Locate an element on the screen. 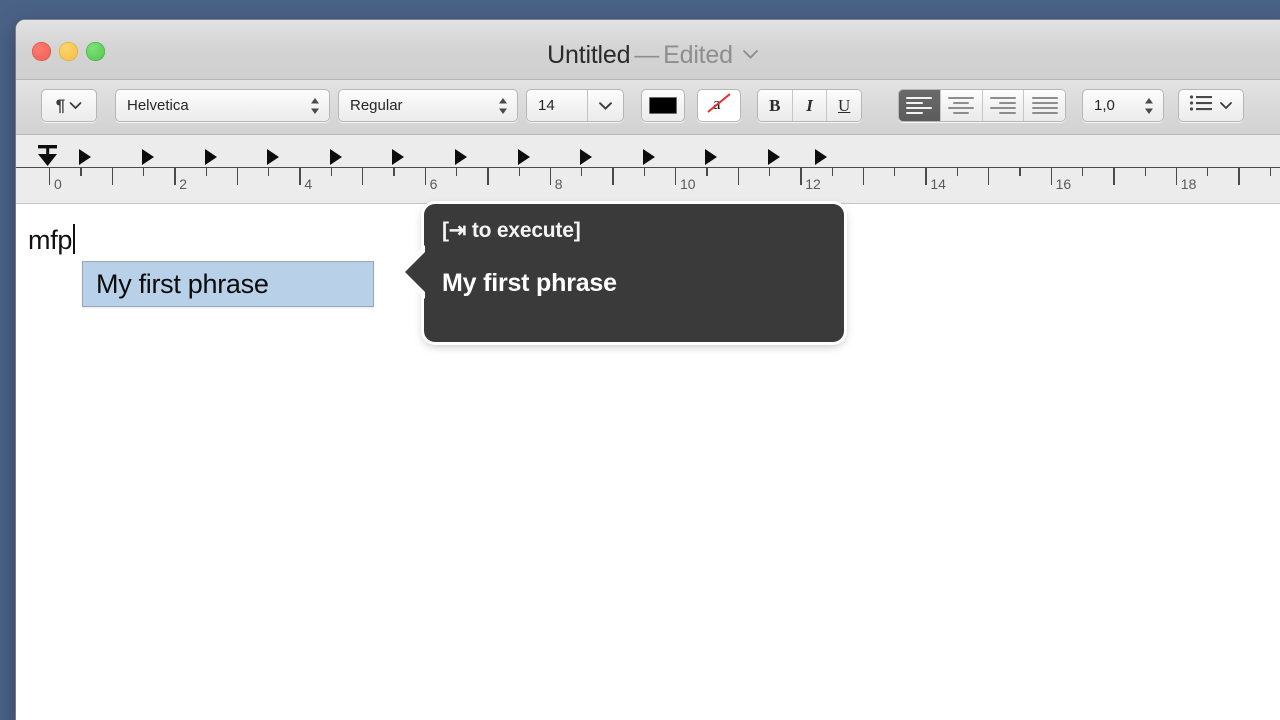  window-titlebar: Untitled — Edited is located at coordinates (648, 50).